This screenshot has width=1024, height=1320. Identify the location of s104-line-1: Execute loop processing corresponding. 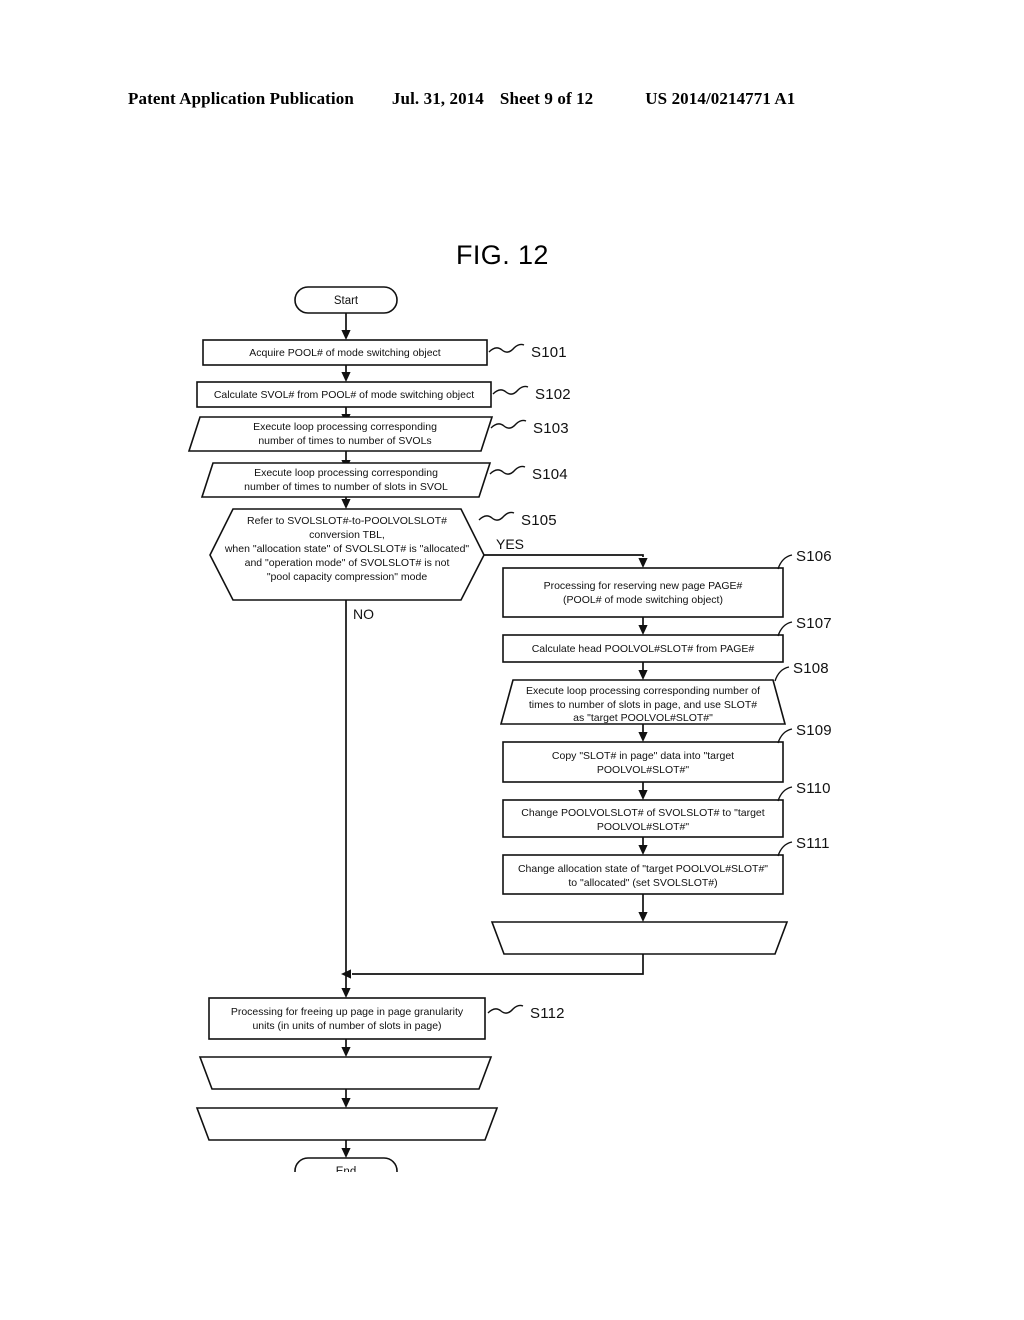
(346, 473).